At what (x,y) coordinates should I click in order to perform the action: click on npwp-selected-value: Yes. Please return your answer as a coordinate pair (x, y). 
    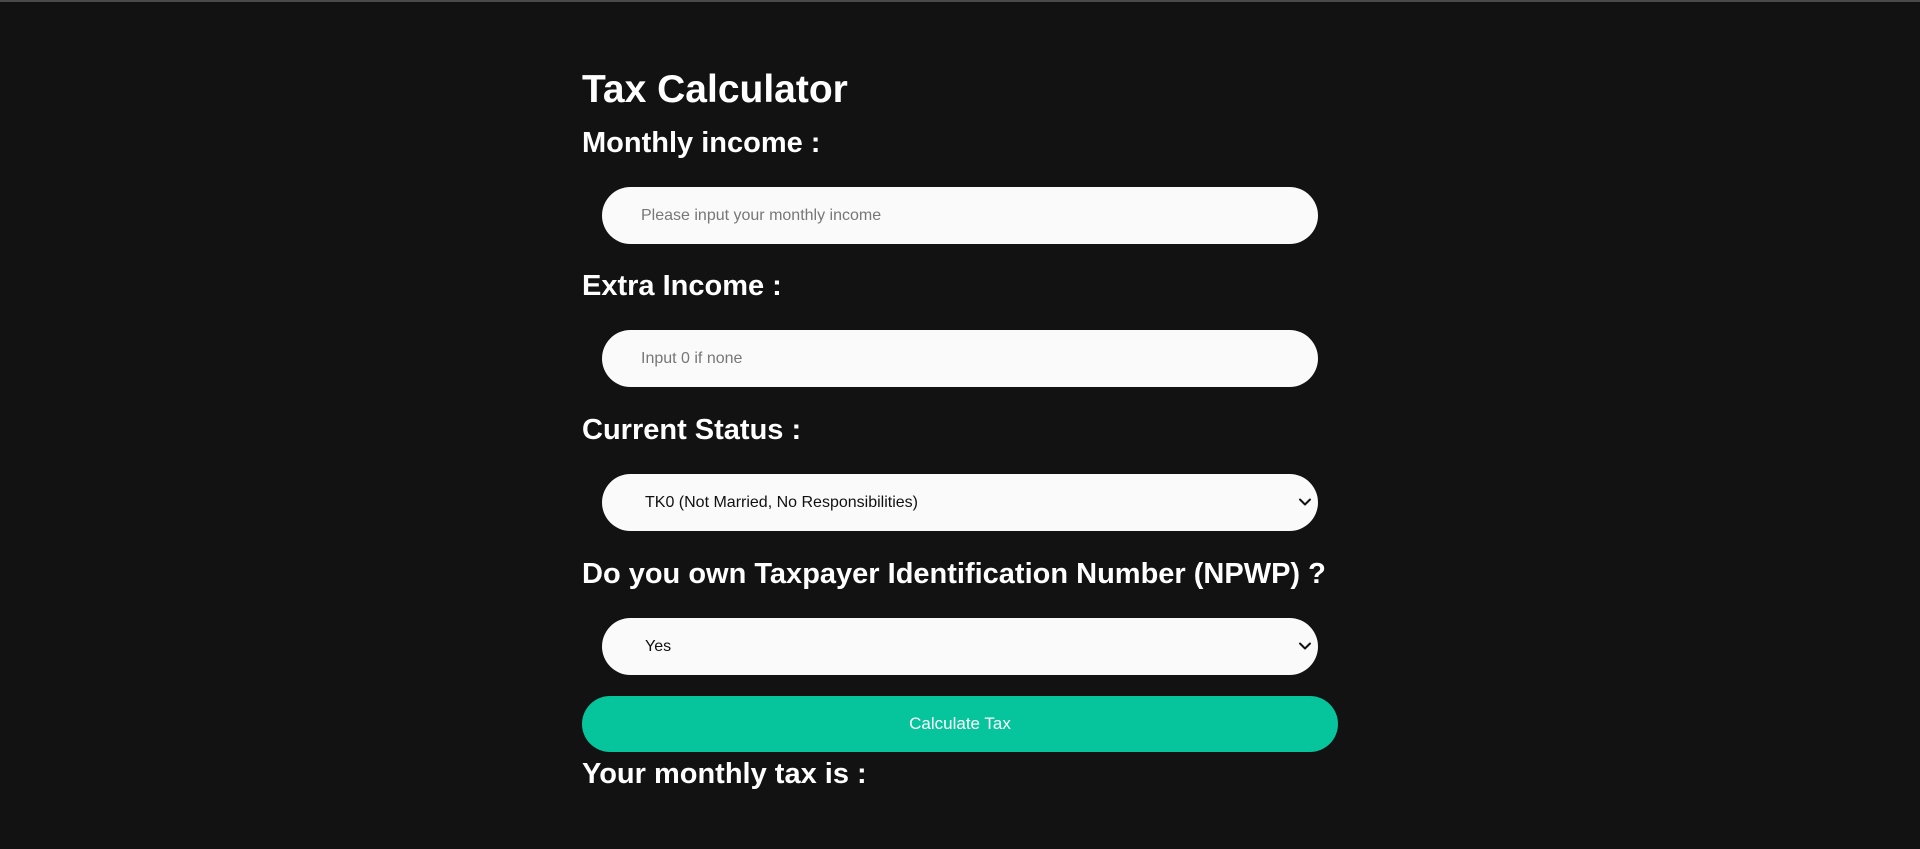
    Looking at the image, I should click on (658, 646).